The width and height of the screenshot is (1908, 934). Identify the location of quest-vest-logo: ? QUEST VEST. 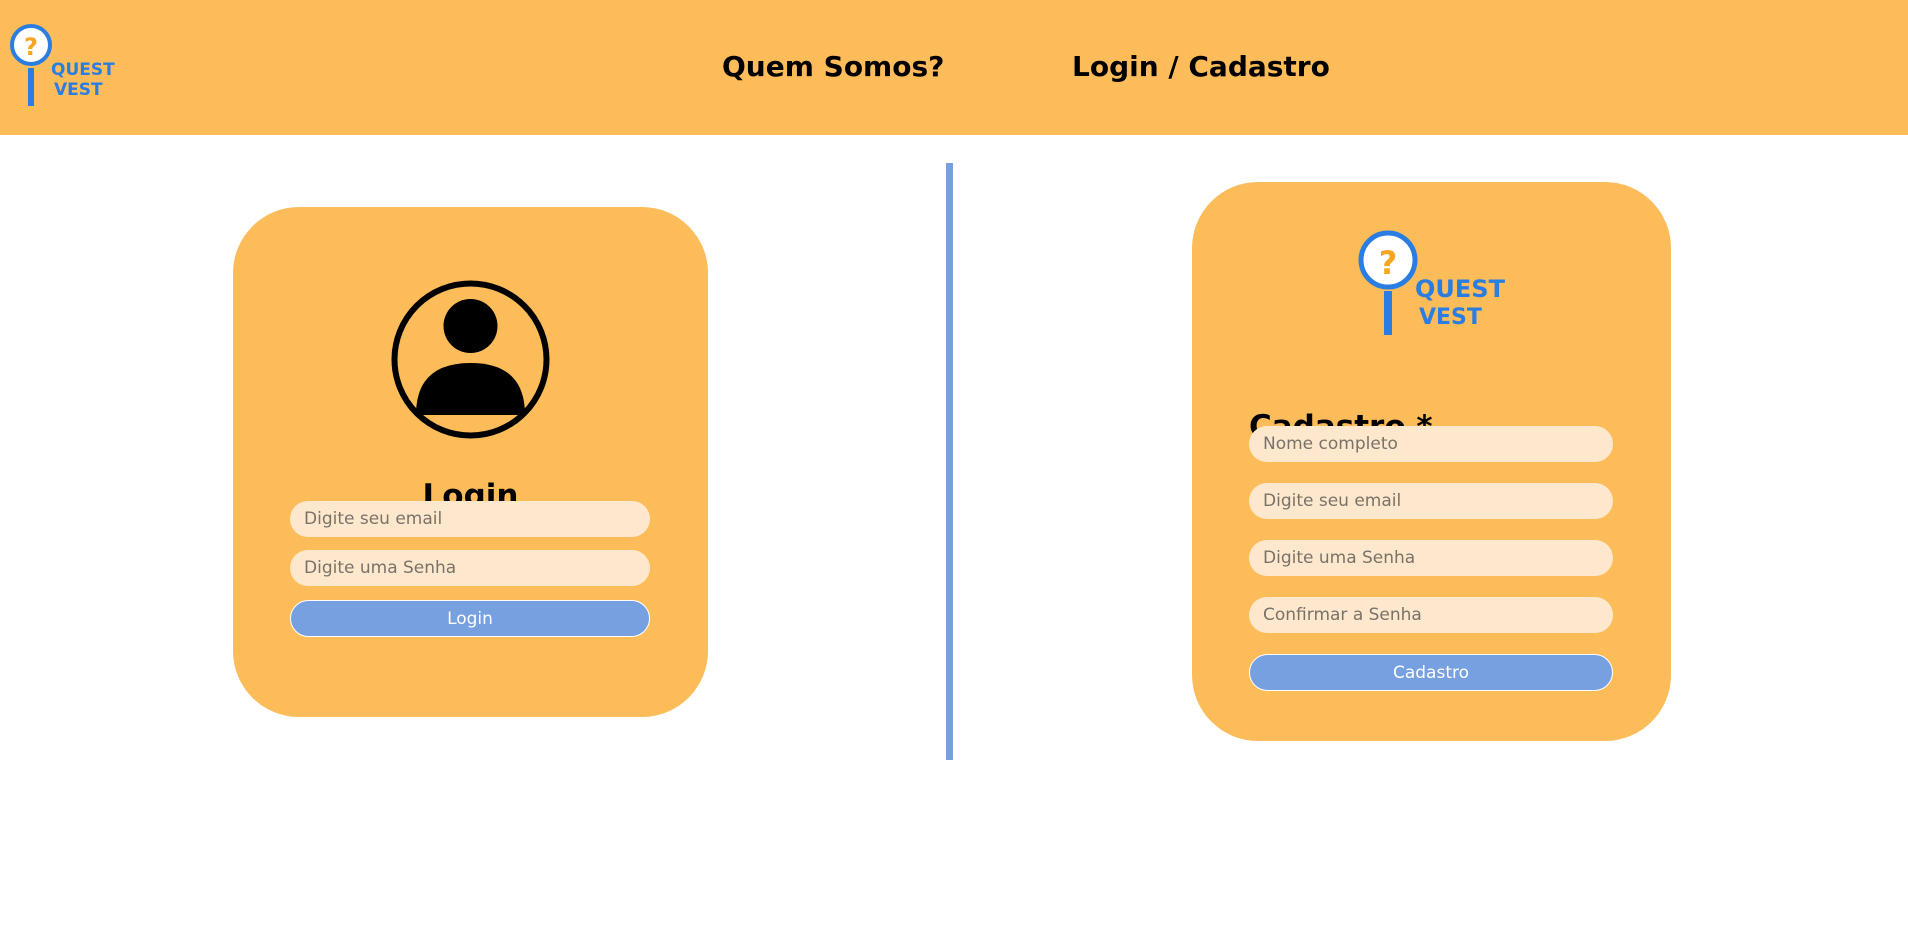
(64, 68).